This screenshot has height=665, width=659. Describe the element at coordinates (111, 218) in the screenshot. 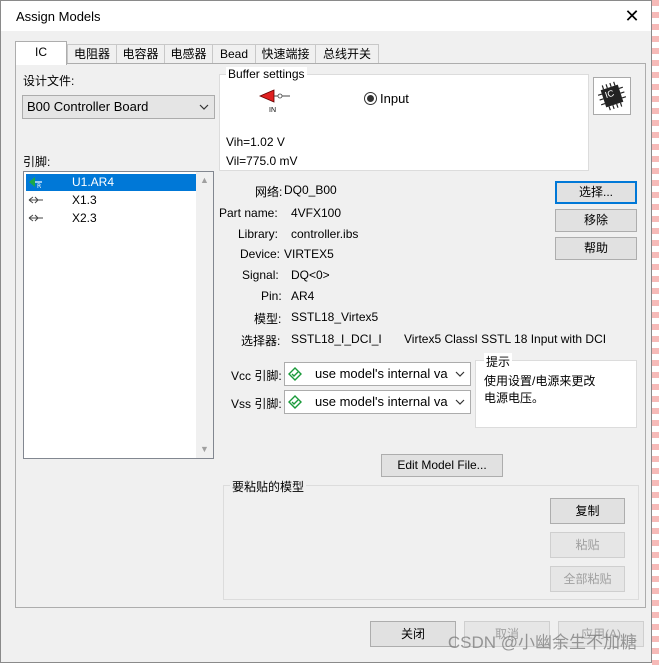

I see `list-item: X2.3` at that location.